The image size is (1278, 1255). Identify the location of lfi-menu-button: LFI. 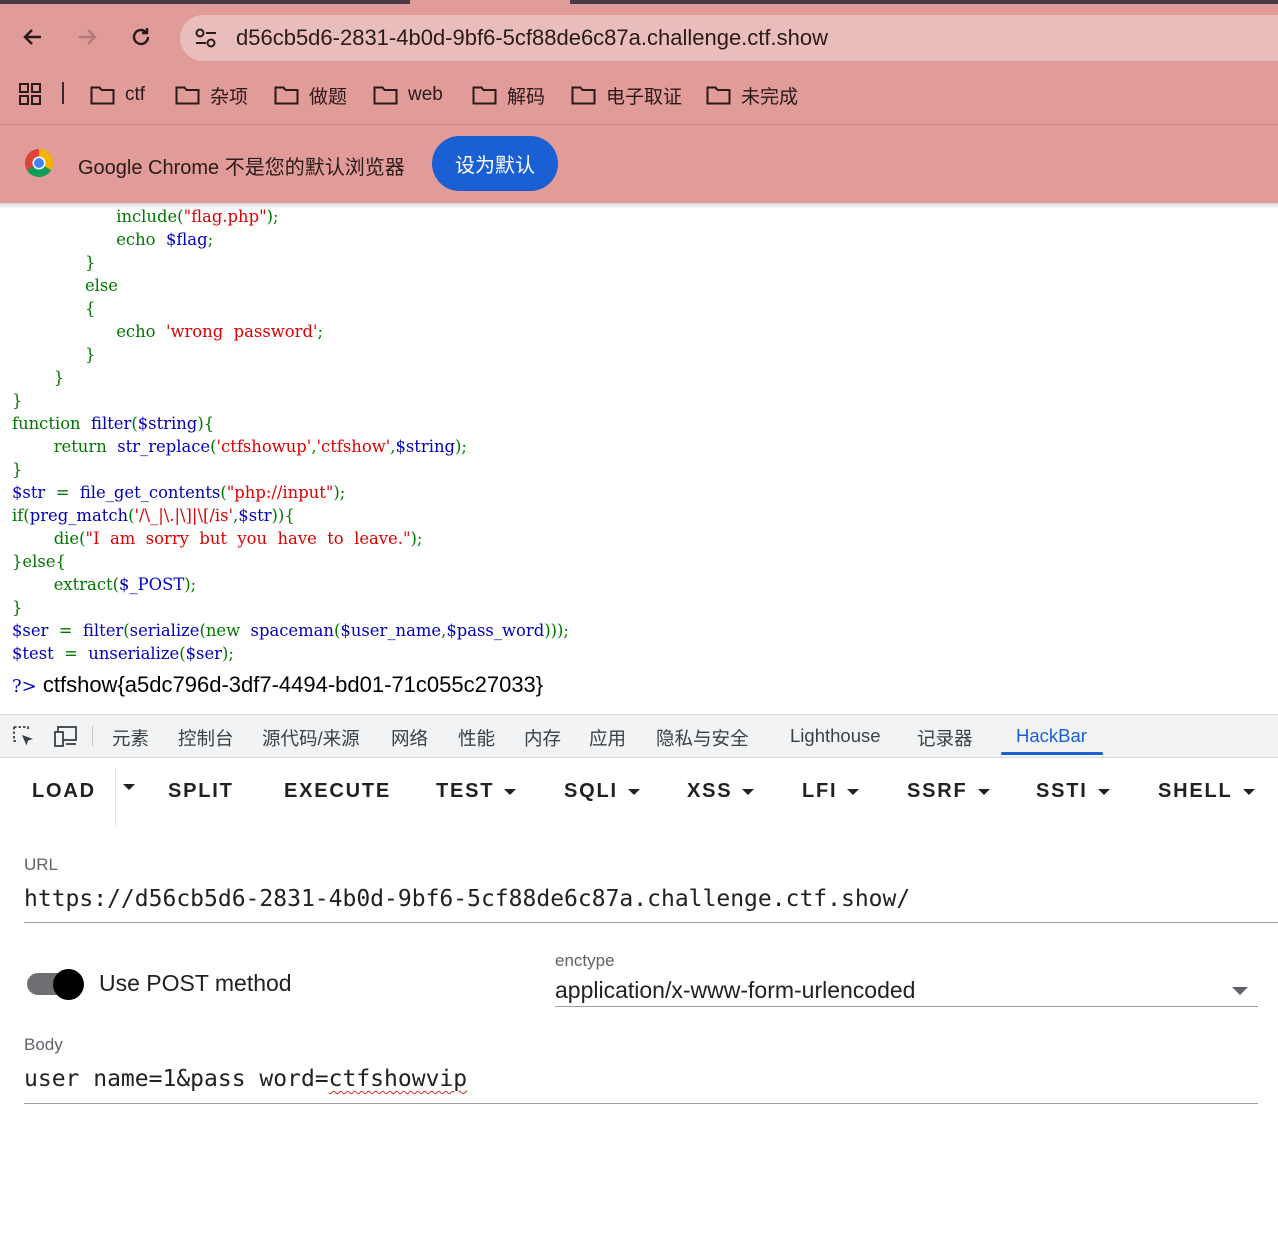
(831, 791).